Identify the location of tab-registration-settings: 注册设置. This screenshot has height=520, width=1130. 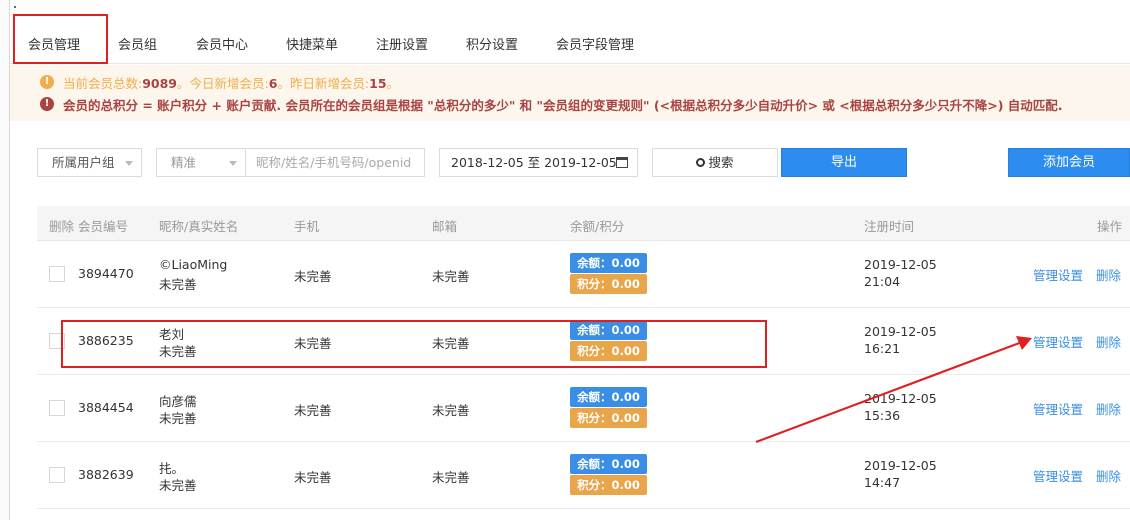
(402, 43).